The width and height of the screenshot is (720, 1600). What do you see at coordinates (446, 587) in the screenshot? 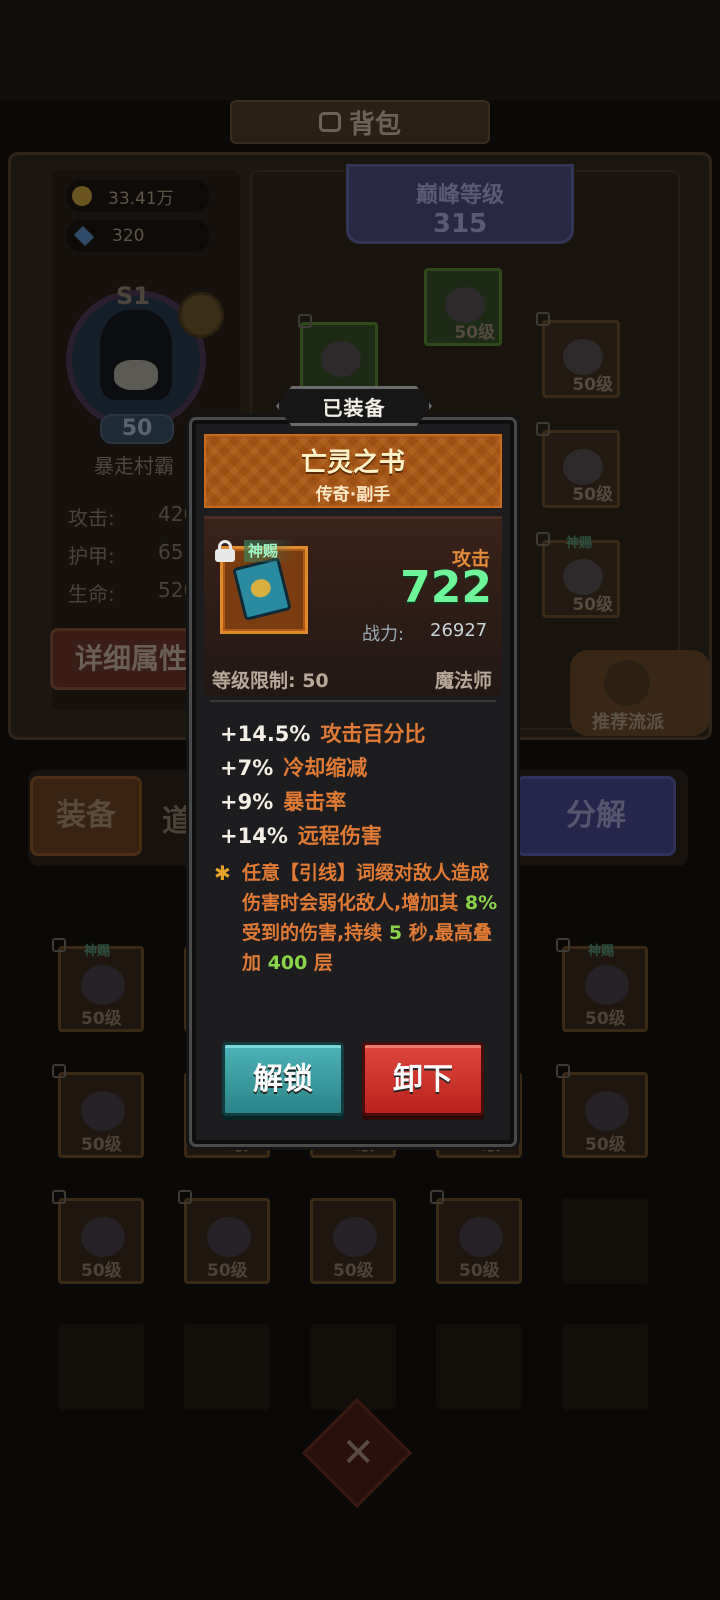
I see `main-stat-value: 722` at bounding box center [446, 587].